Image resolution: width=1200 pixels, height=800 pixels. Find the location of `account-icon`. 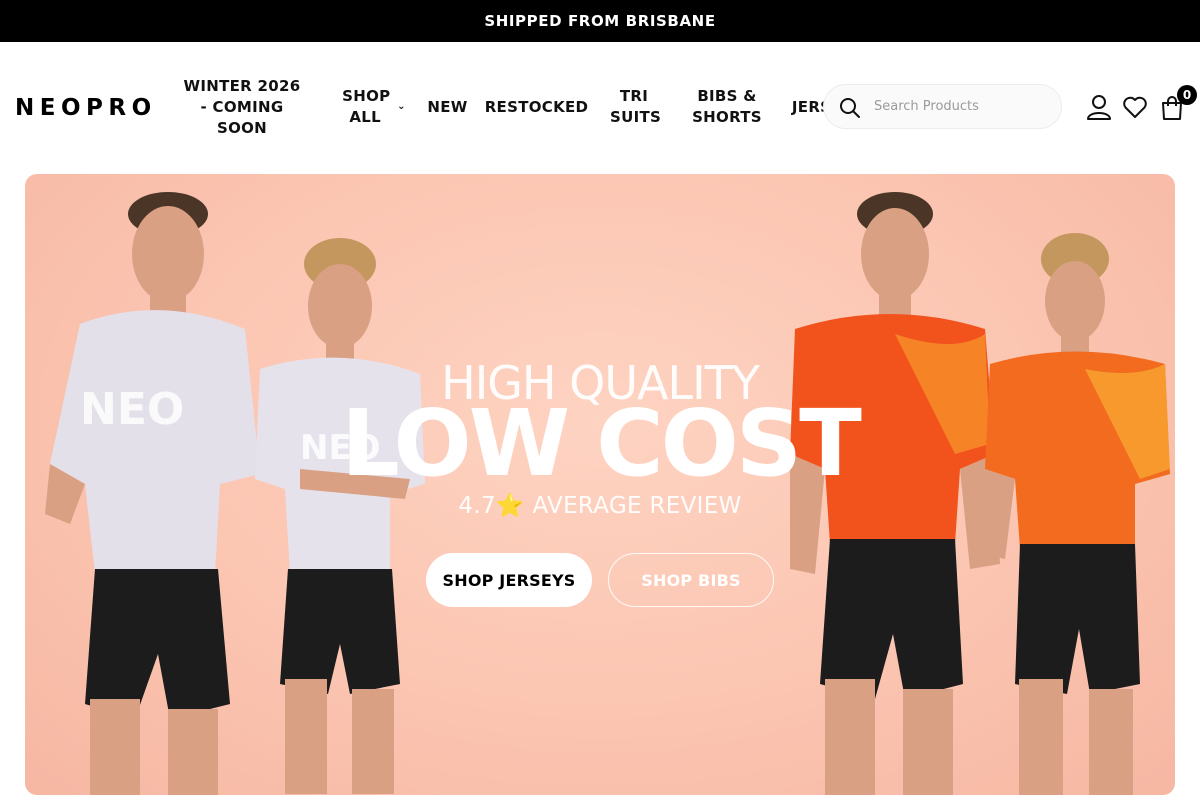

account-icon is located at coordinates (1099, 107).